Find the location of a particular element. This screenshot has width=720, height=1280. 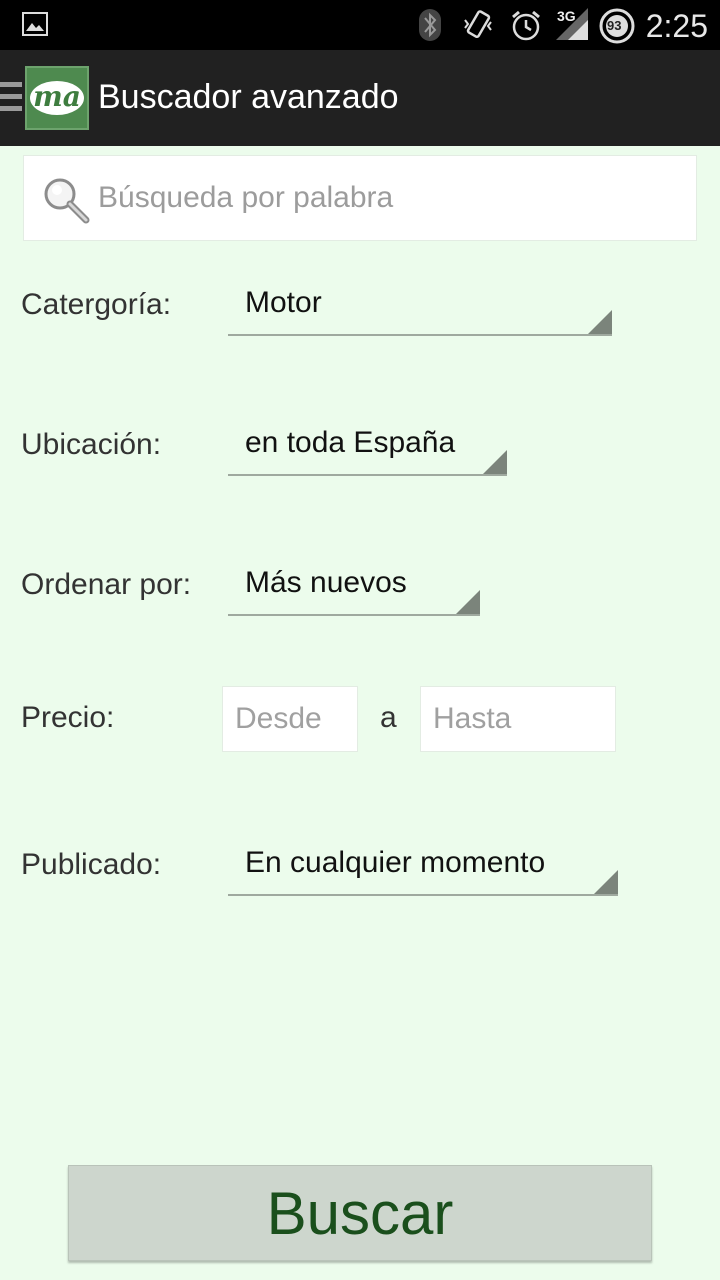

search-icon is located at coordinates (67, 201).